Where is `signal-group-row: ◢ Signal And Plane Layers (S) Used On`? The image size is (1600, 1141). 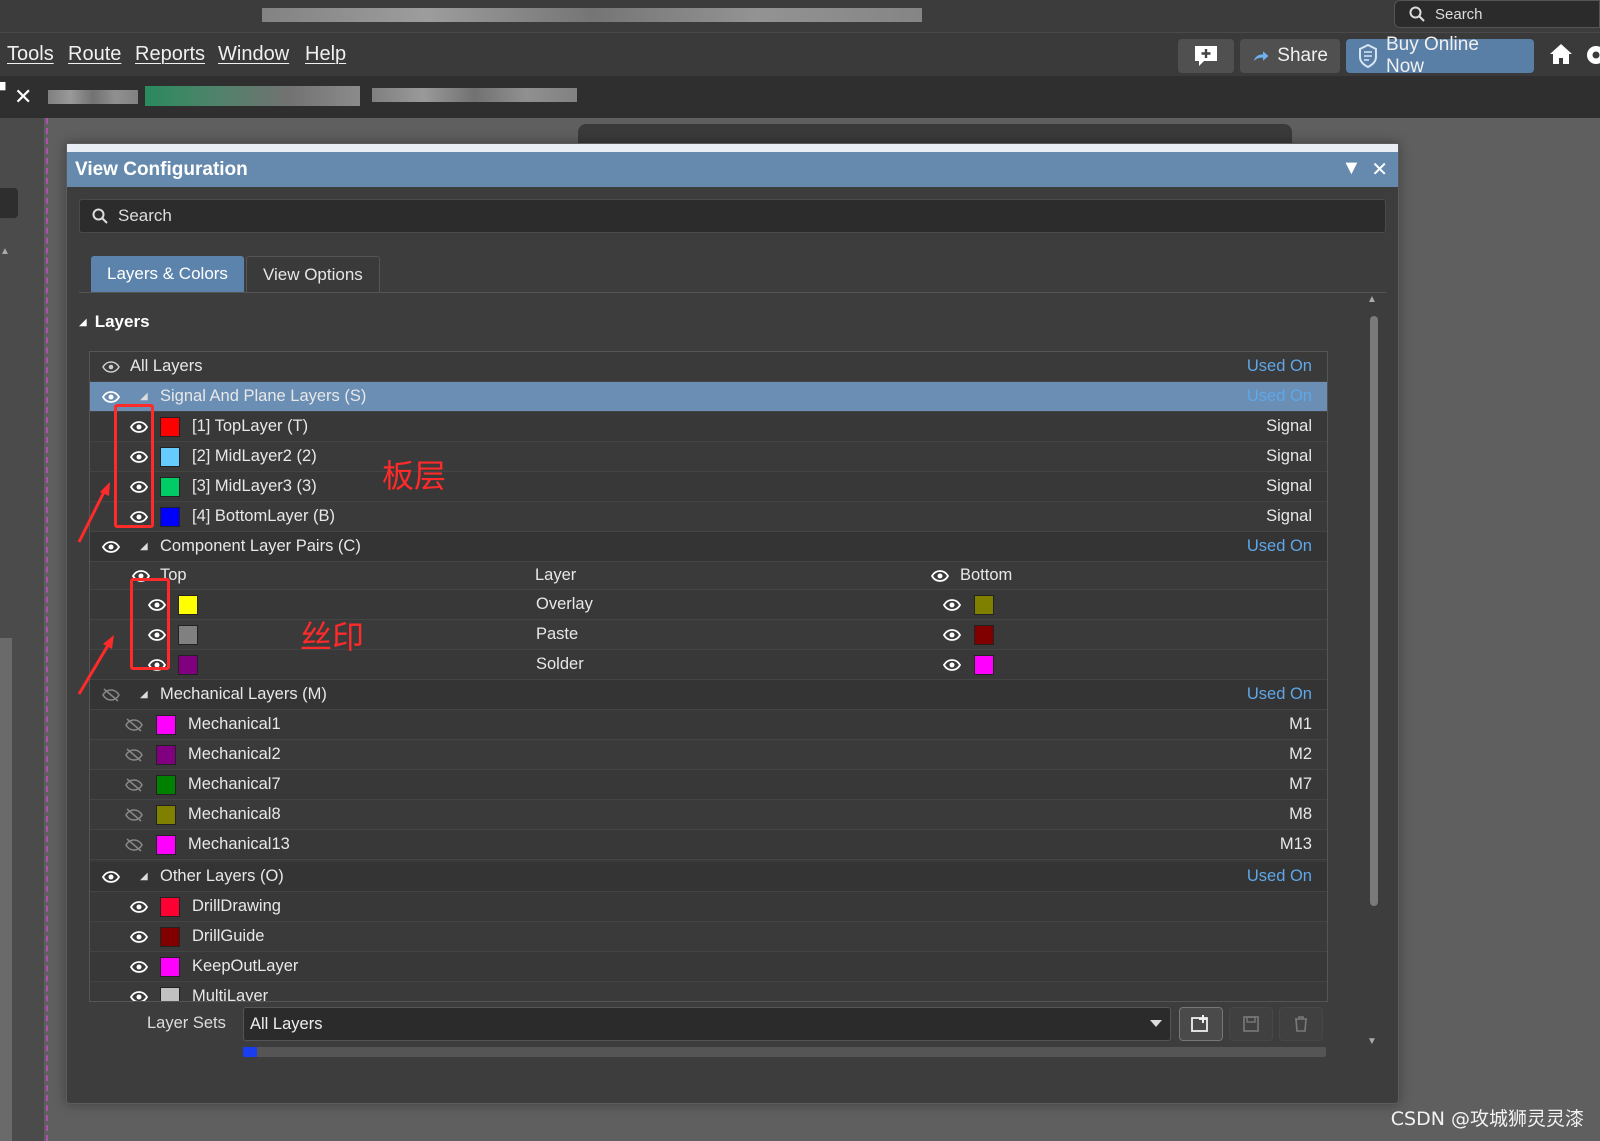 signal-group-row: ◢ Signal And Plane Layers (S) Used On is located at coordinates (708, 397).